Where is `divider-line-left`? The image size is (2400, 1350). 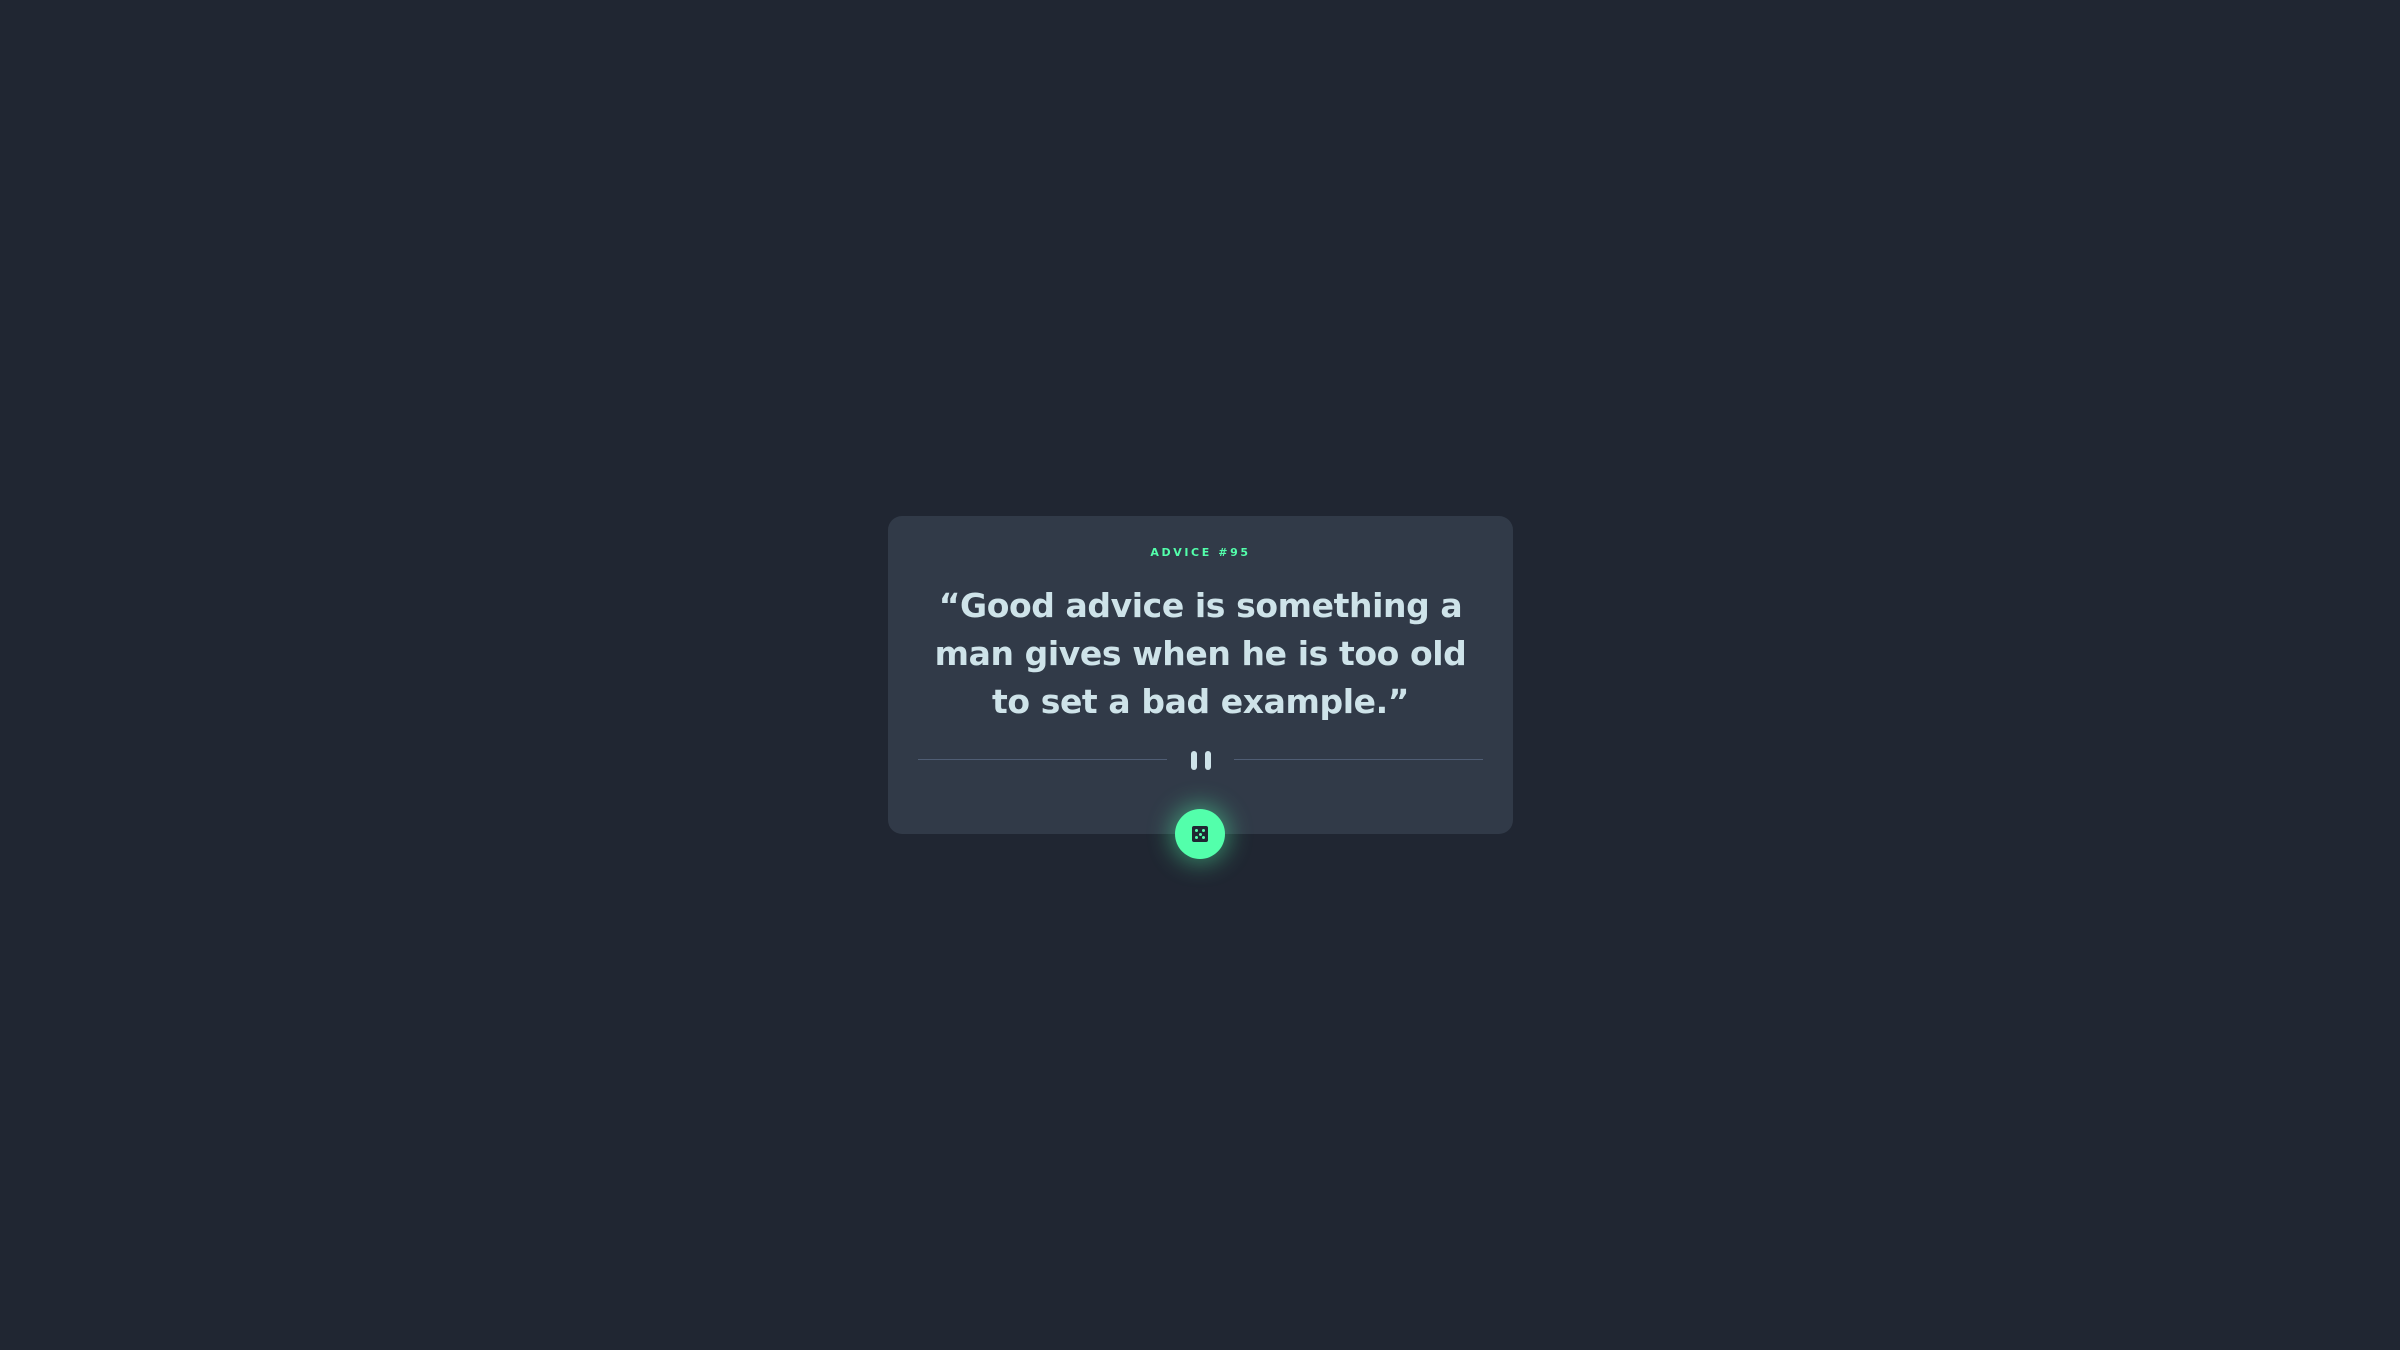 divider-line-left is located at coordinates (1042, 759).